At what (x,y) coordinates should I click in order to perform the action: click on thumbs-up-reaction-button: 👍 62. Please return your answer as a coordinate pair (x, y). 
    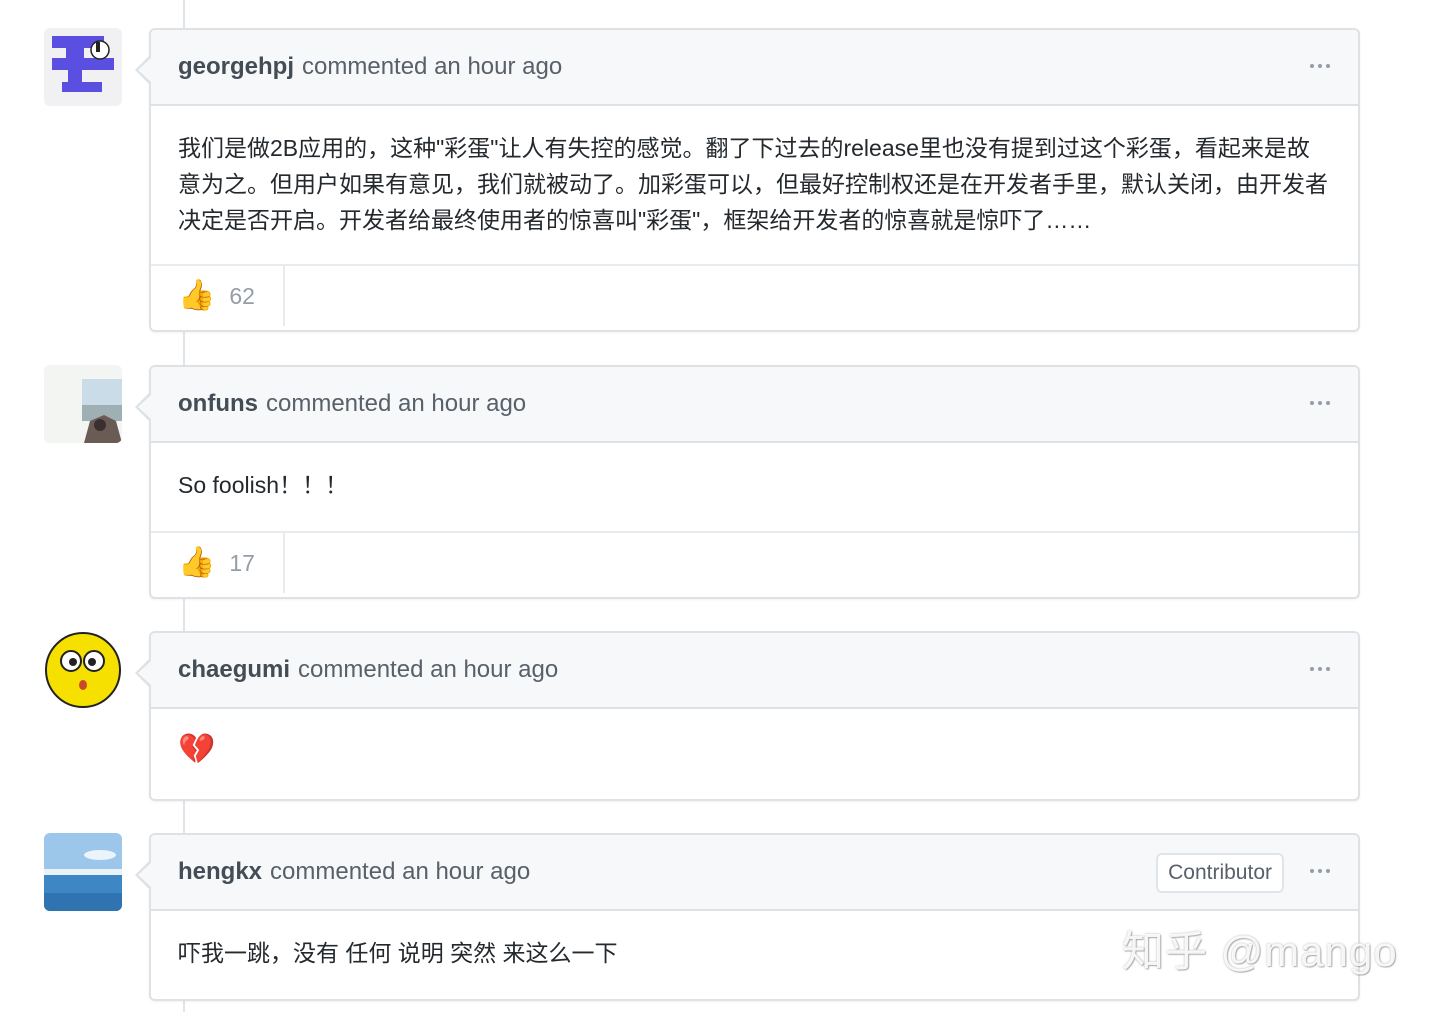
    Looking at the image, I should click on (218, 296).